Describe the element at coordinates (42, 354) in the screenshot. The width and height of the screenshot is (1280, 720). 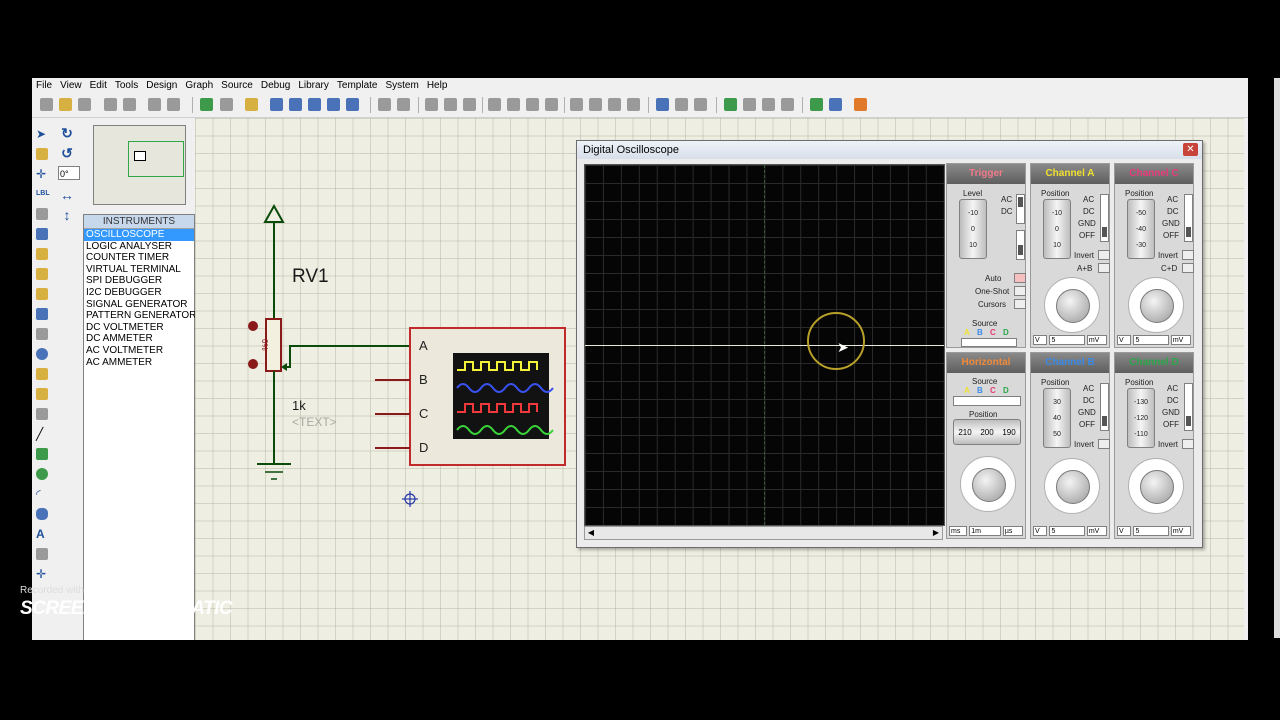
I see `generator-mode-icon` at that location.